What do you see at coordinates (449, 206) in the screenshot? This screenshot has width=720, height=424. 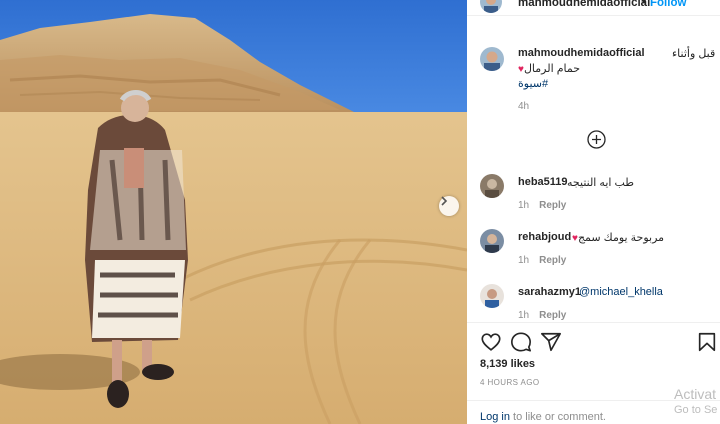 I see `next-photo-button` at bounding box center [449, 206].